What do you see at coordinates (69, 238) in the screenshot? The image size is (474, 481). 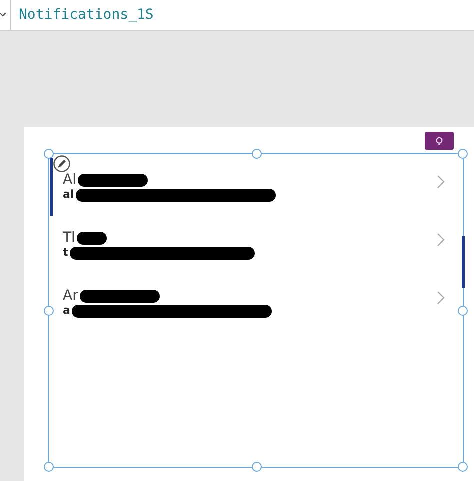 I see `item-title: Tl` at bounding box center [69, 238].